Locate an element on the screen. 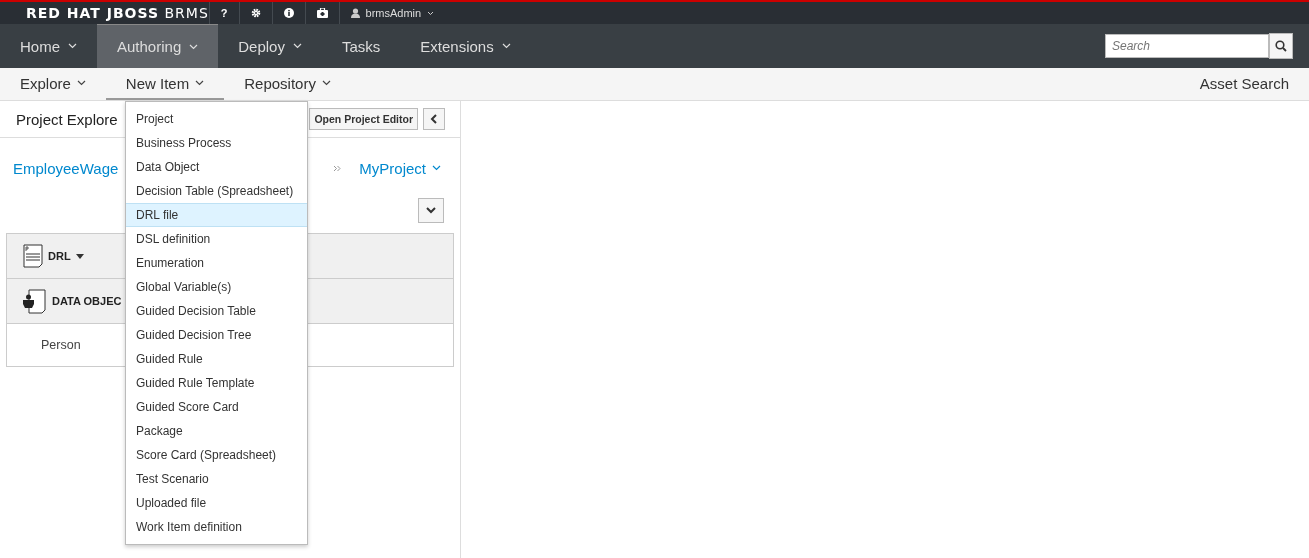  group-label: DATA OBJEC is located at coordinates (87, 301).